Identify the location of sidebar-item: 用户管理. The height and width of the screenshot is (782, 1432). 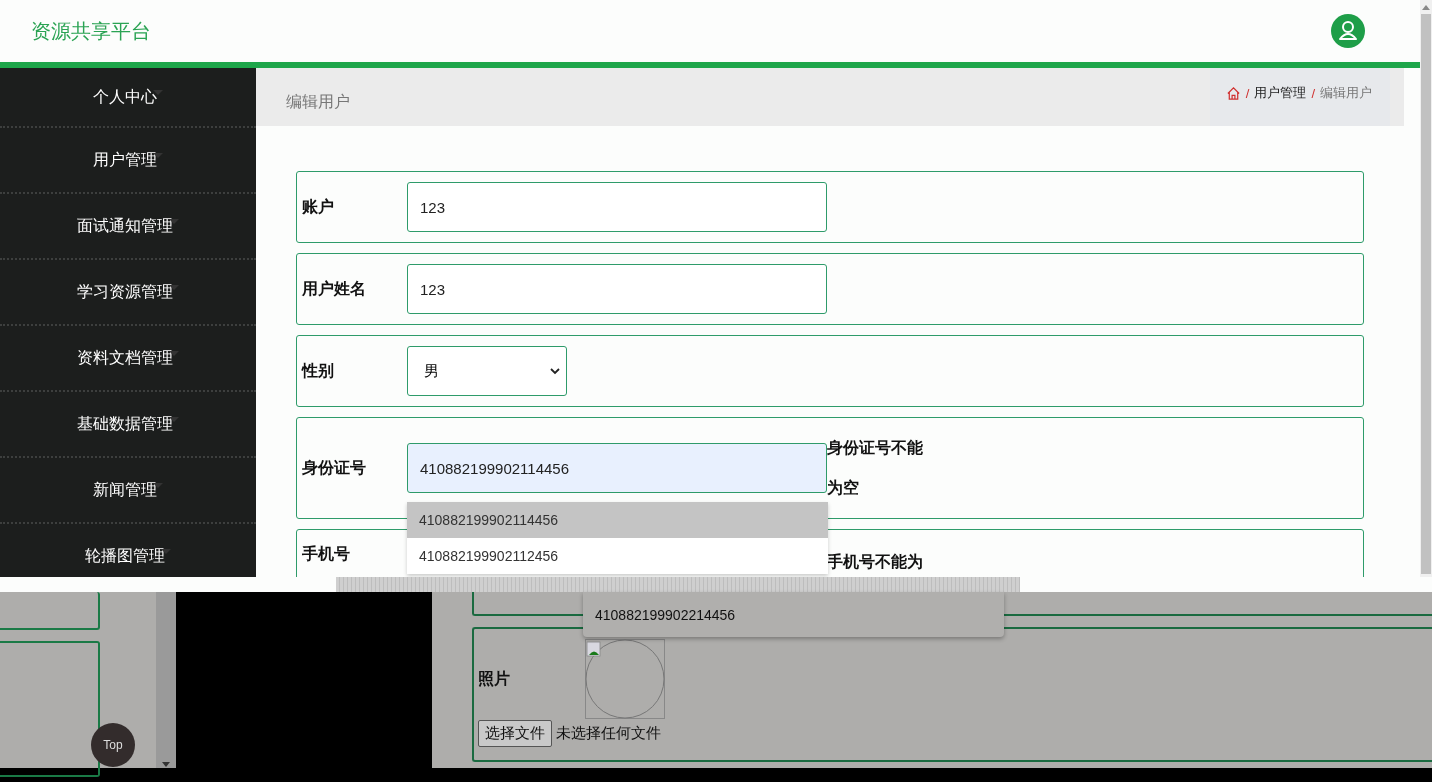
(128, 161).